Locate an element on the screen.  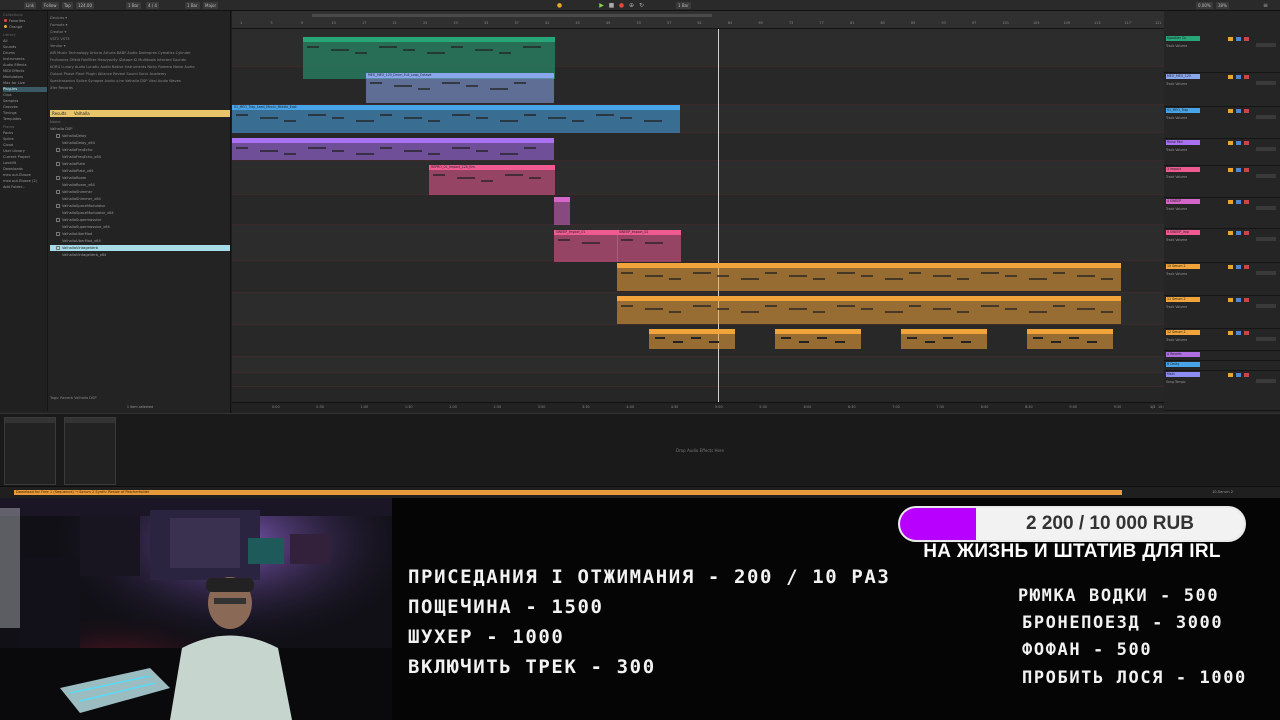
mixer-track-name: 10 Serum 2 is located at coordinates (1183, 266).